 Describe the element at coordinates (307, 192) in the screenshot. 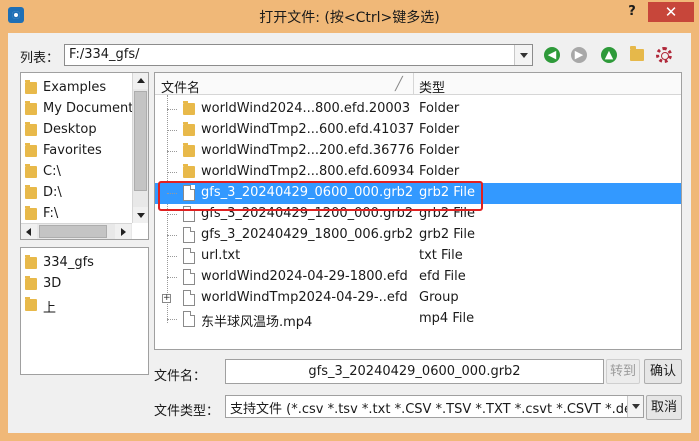

I see `file-name: gfs_3_20240429_0600_000.grb2` at that location.